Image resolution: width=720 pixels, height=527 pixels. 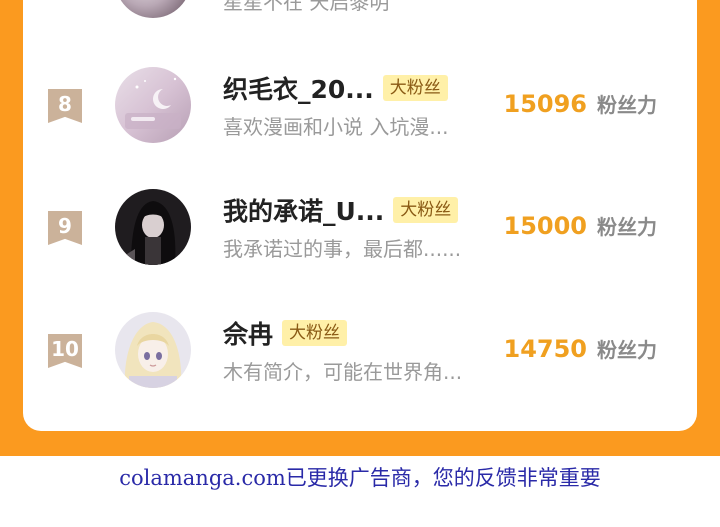 I want to click on name-line: 我的承诺_U... 大粉丝, so click(x=341, y=210).